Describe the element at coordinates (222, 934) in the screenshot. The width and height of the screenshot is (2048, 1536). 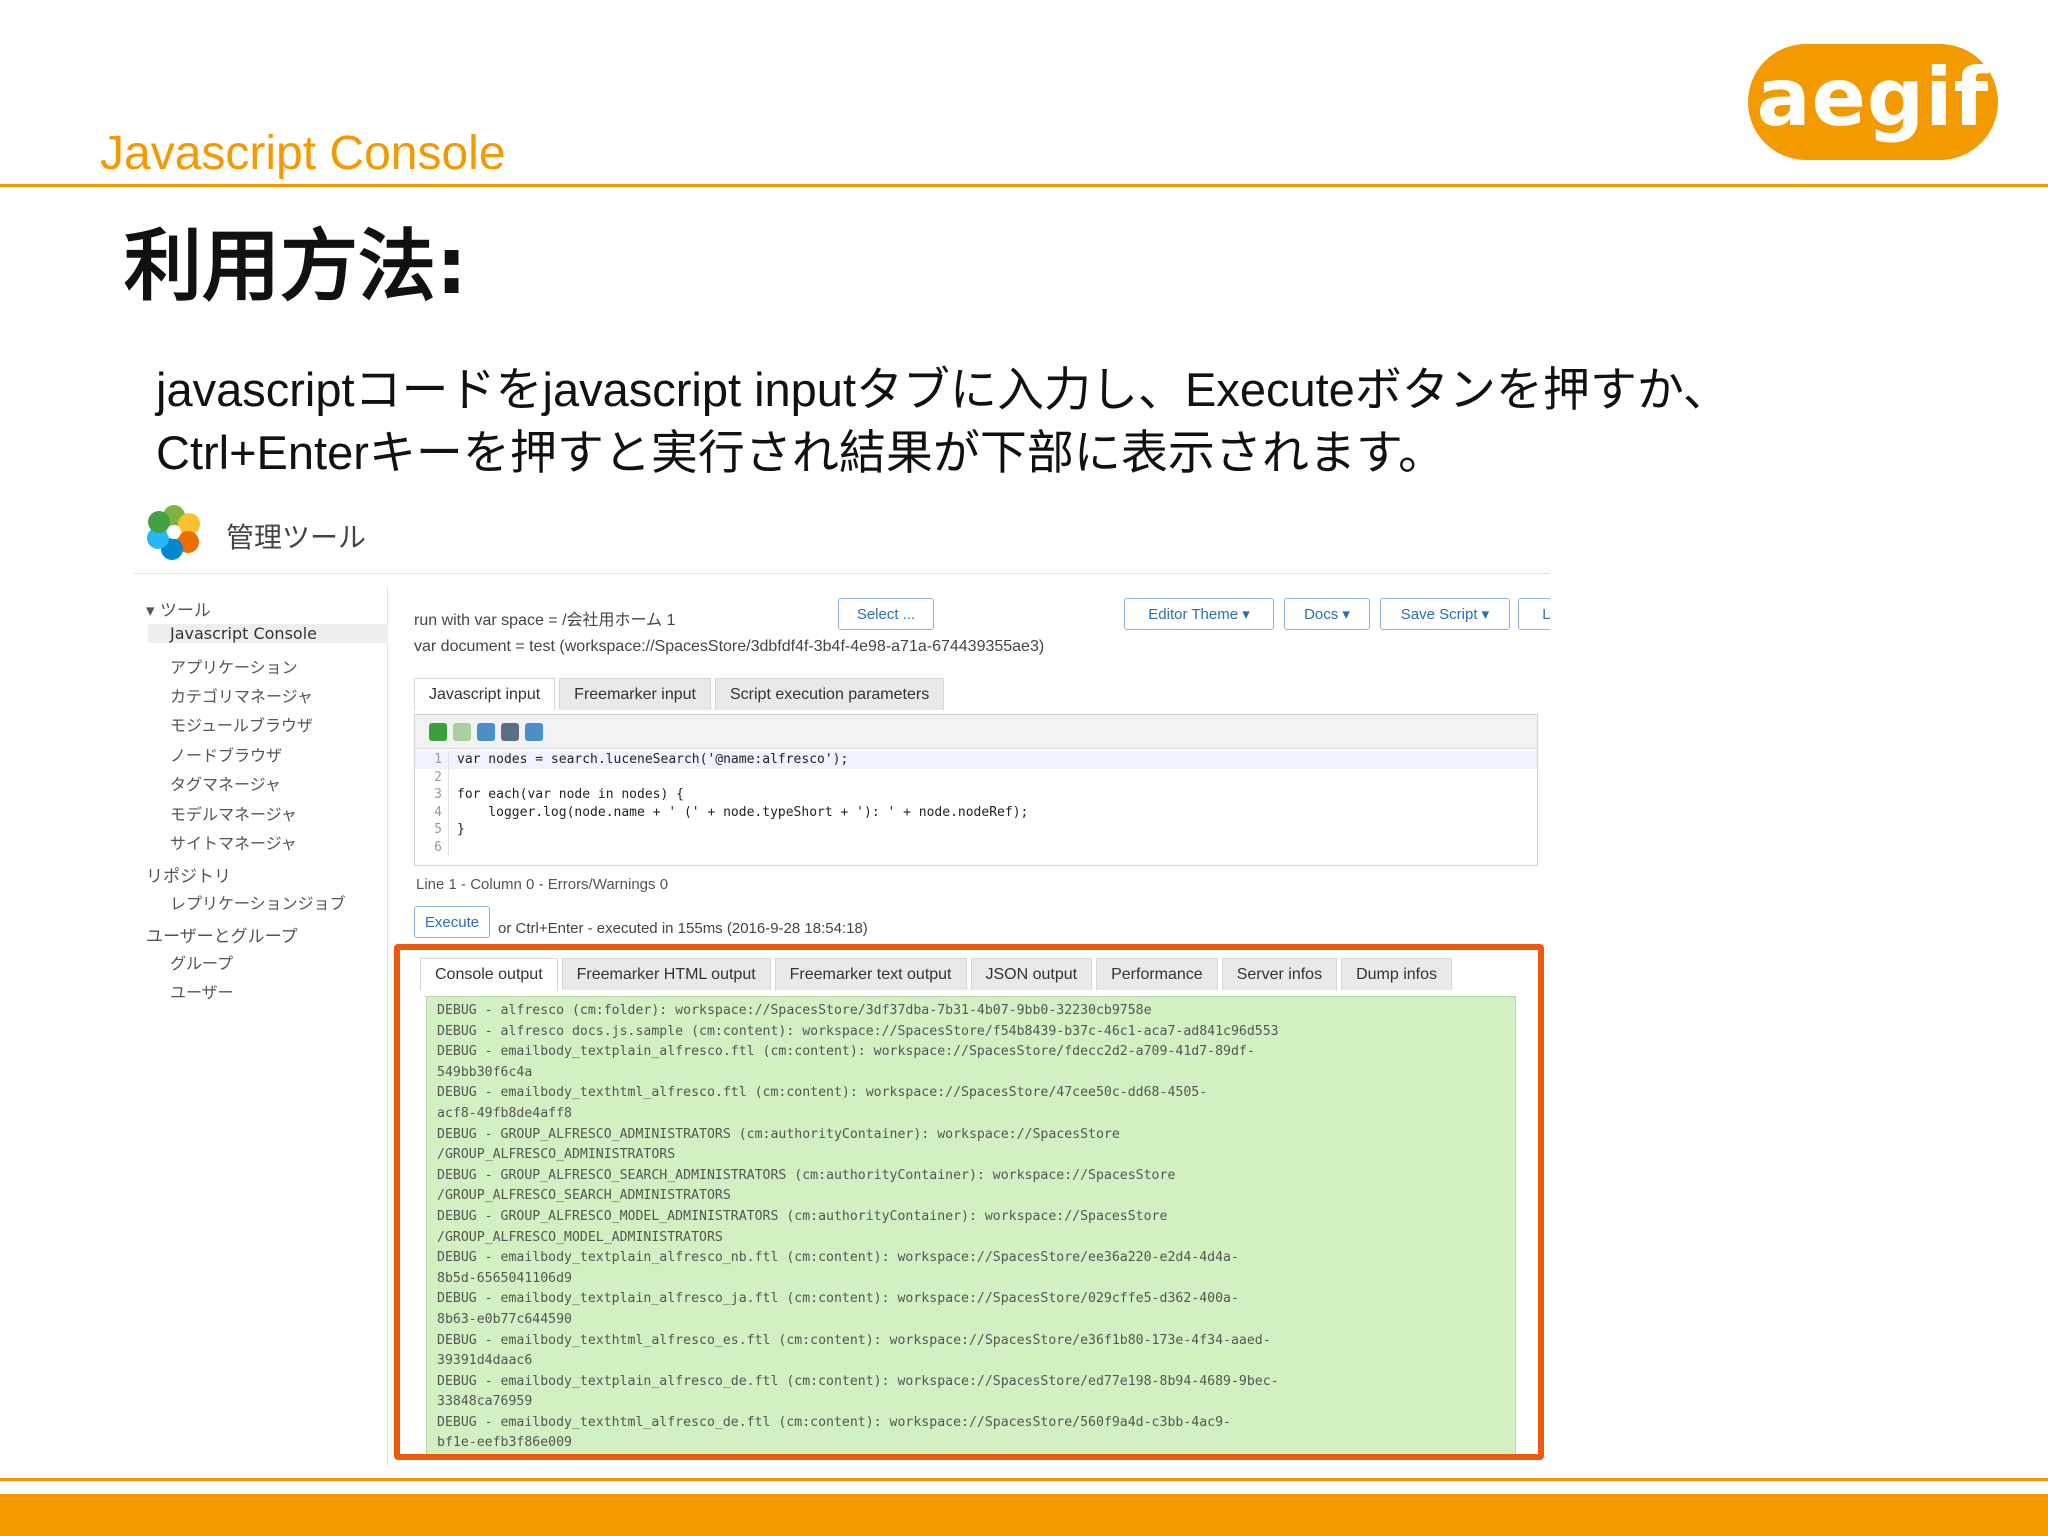
I see `sidebar-group-users-groups: ユーザーとグループ` at that location.